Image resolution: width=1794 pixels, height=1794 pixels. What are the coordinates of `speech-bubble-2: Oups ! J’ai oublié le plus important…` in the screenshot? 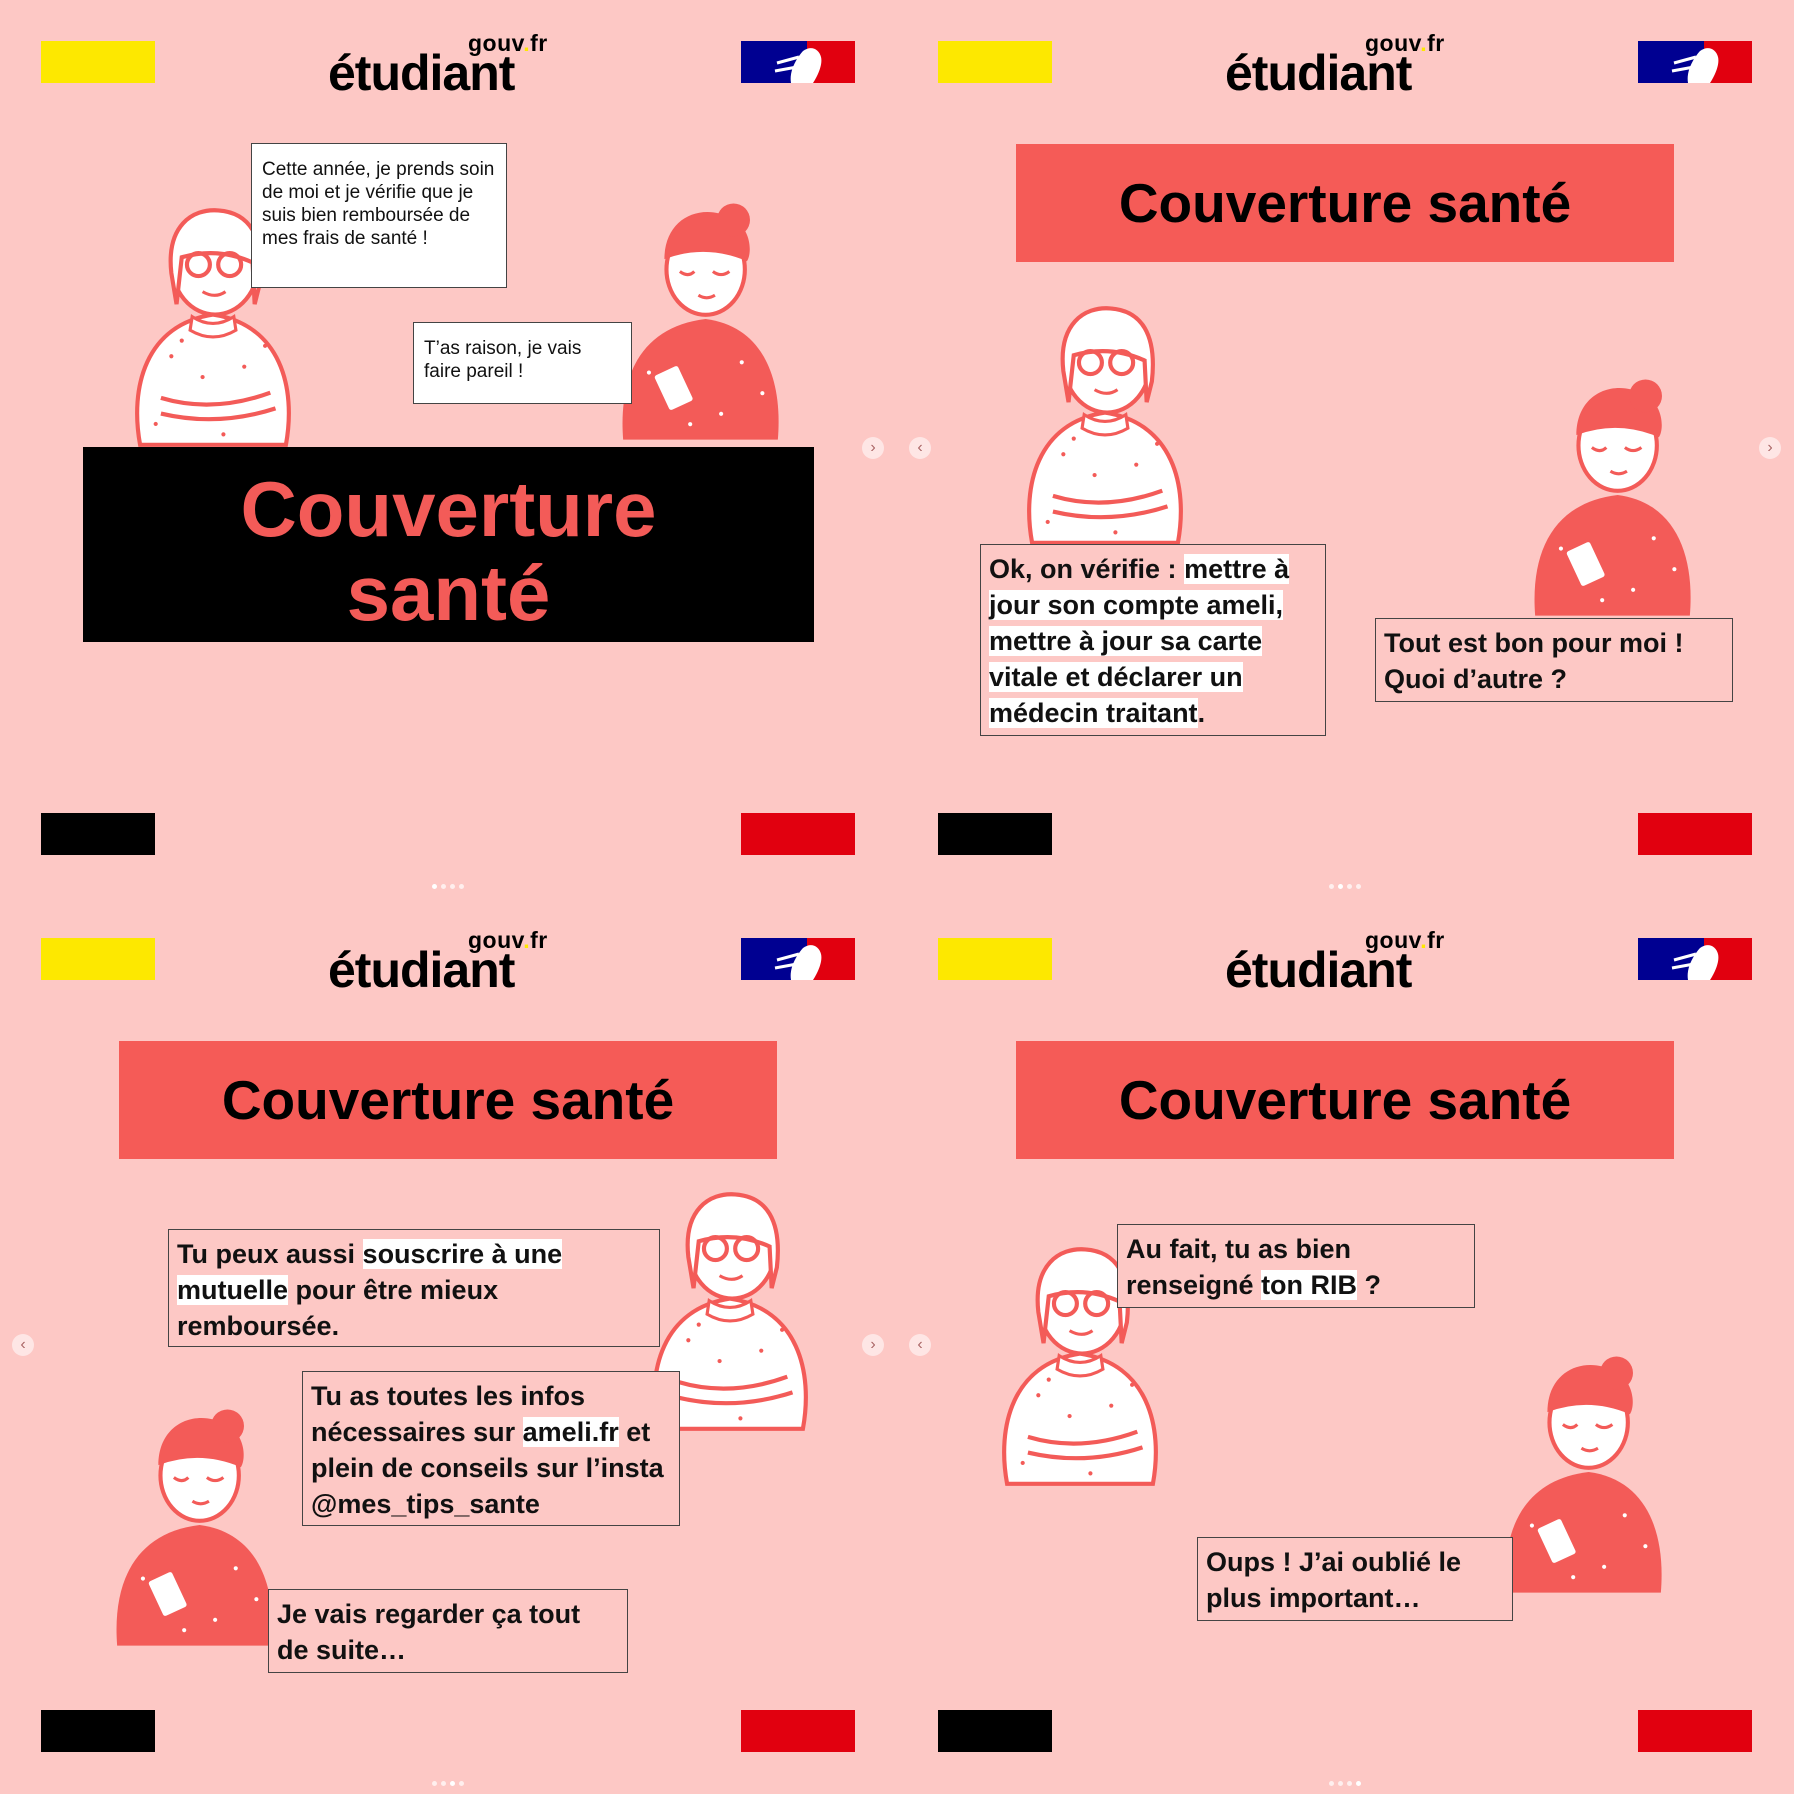 It's located at (1355, 1579).